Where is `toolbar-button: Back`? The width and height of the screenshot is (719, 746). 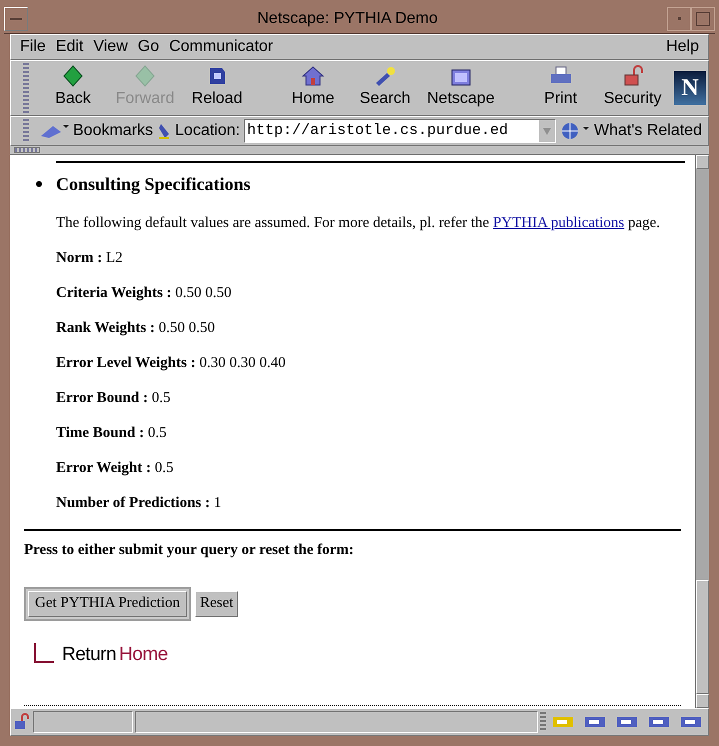
toolbar-button: Back is located at coordinates (73, 88).